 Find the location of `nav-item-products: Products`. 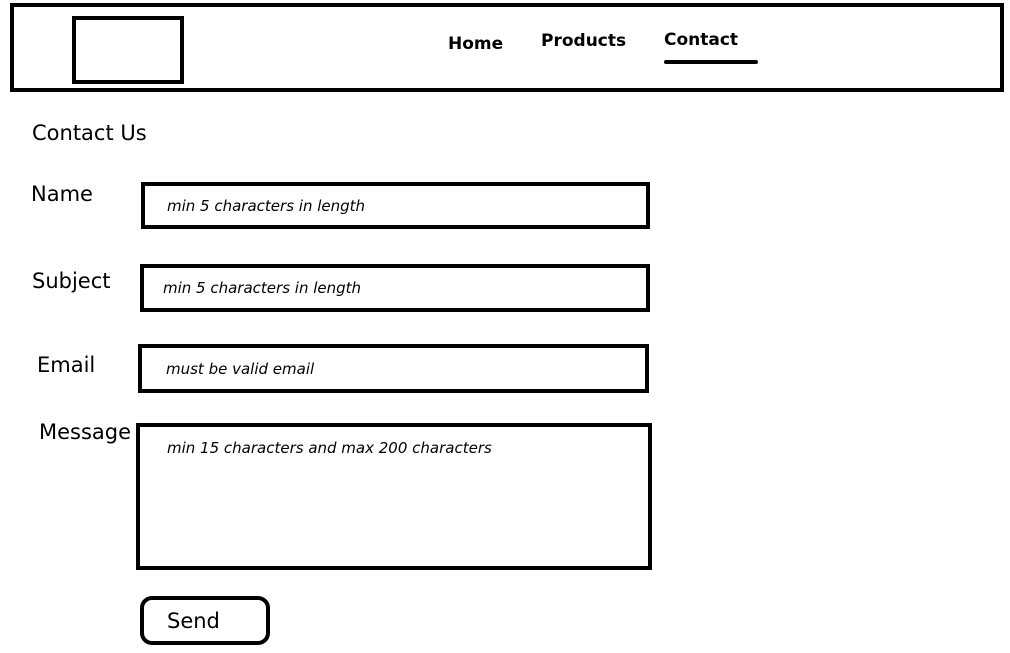

nav-item-products: Products is located at coordinates (583, 41).